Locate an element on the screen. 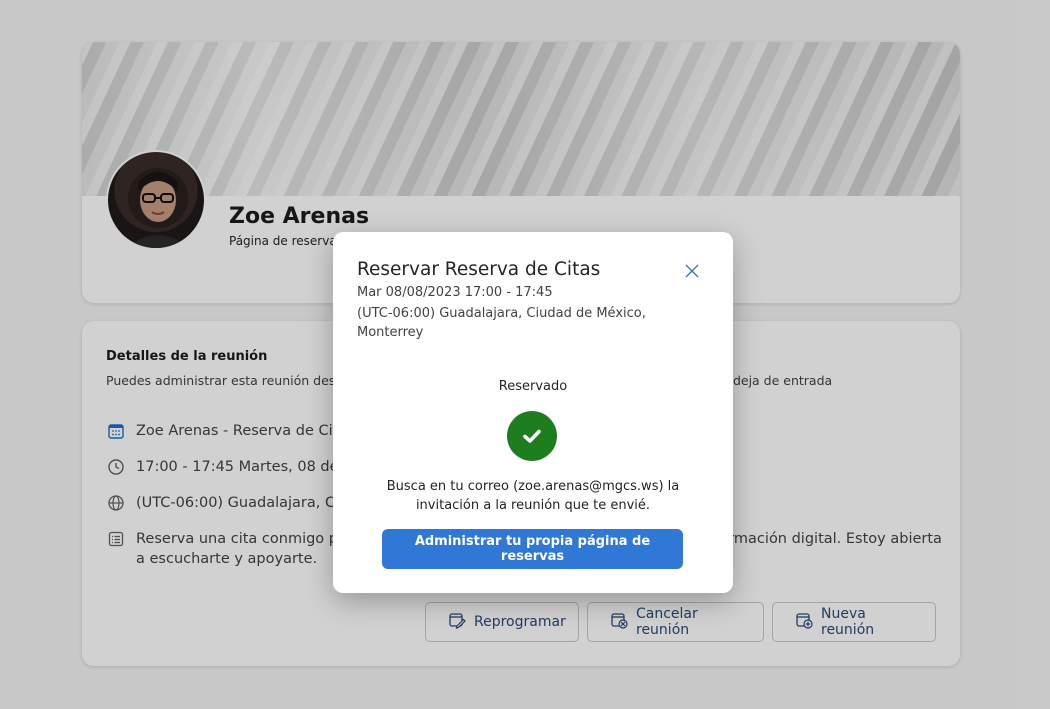 Image resolution: width=1050 pixels, height=709 pixels. close-icon is located at coordinates (692, 271).